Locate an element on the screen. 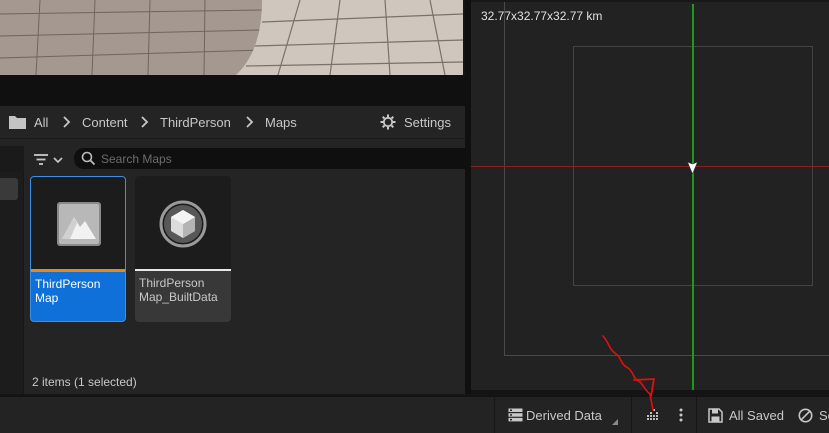 This screenshot has width=829, height=433. breadcrumb-thirdperson: ThirdPerson is located at coordinates (195, 122).